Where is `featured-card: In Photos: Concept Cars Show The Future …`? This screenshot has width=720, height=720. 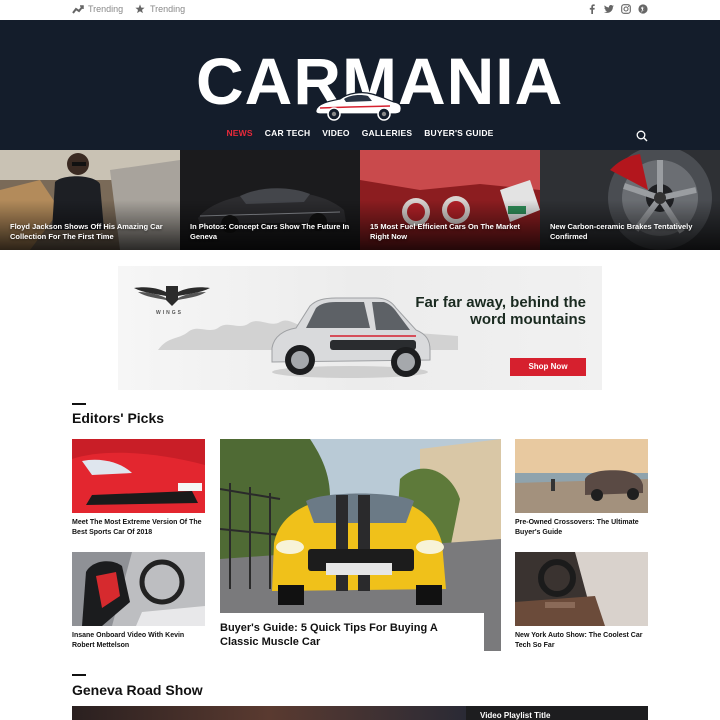 featured-card: In Photos: Concept Cars Show The Future … is located at coordinates (270, 200).